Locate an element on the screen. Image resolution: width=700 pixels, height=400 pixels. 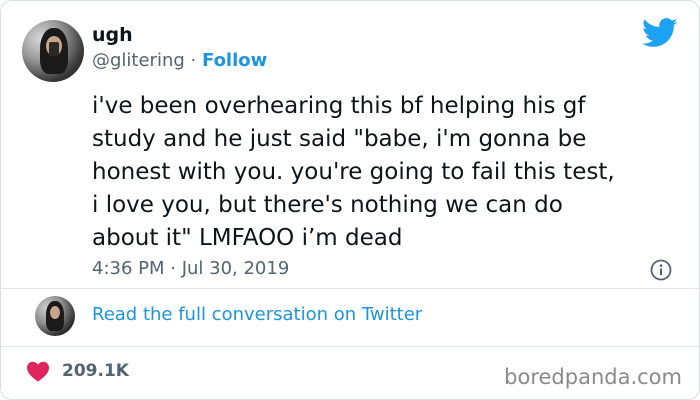
author-handle-line: @glitering · Follow is located at coordinates (179, 61).